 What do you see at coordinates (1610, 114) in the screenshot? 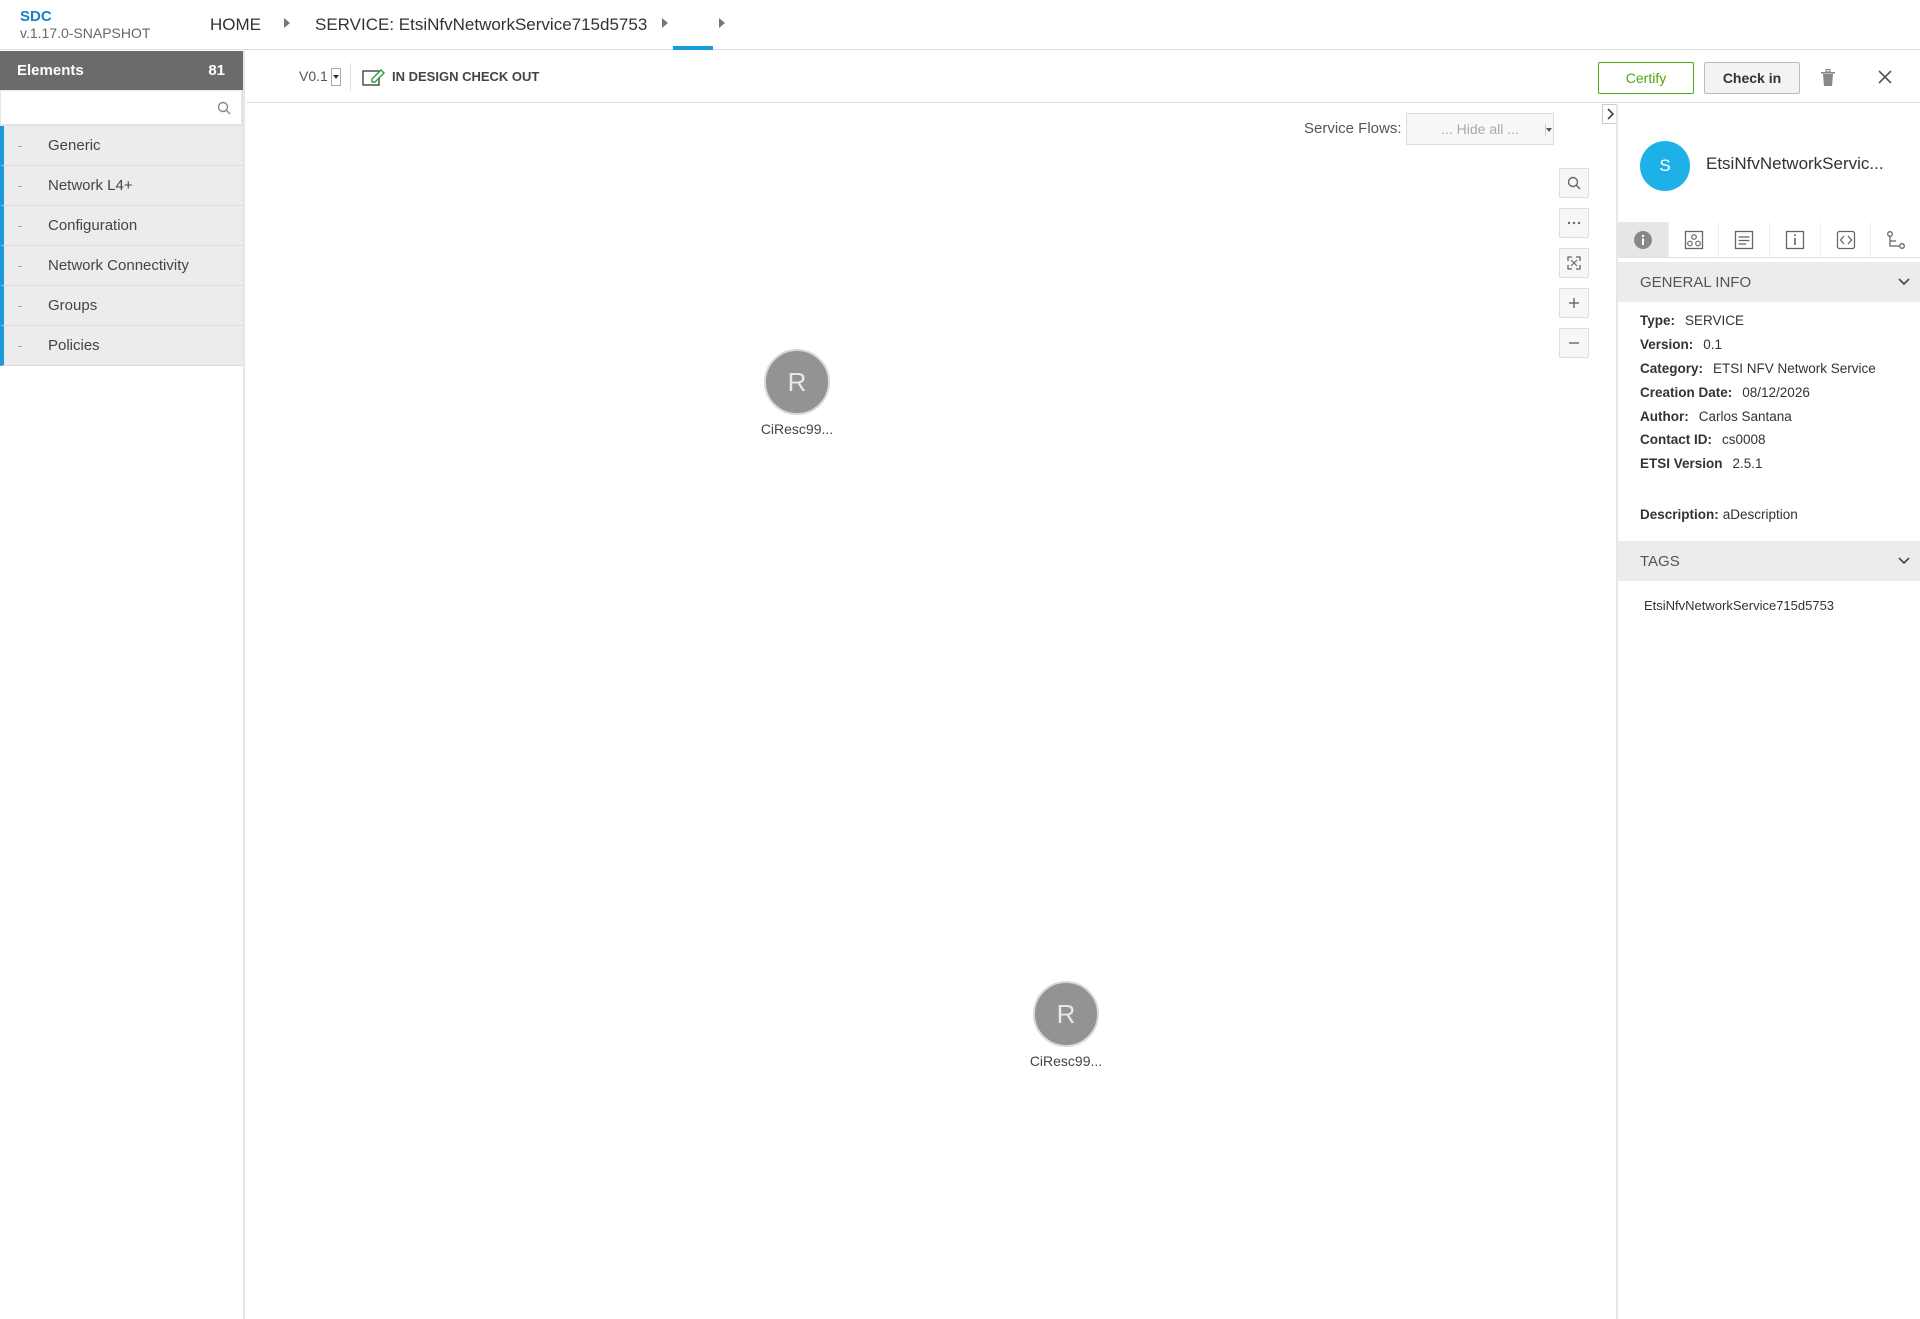
I see `chevron-right-icon` at bounding box center [1610, 114].